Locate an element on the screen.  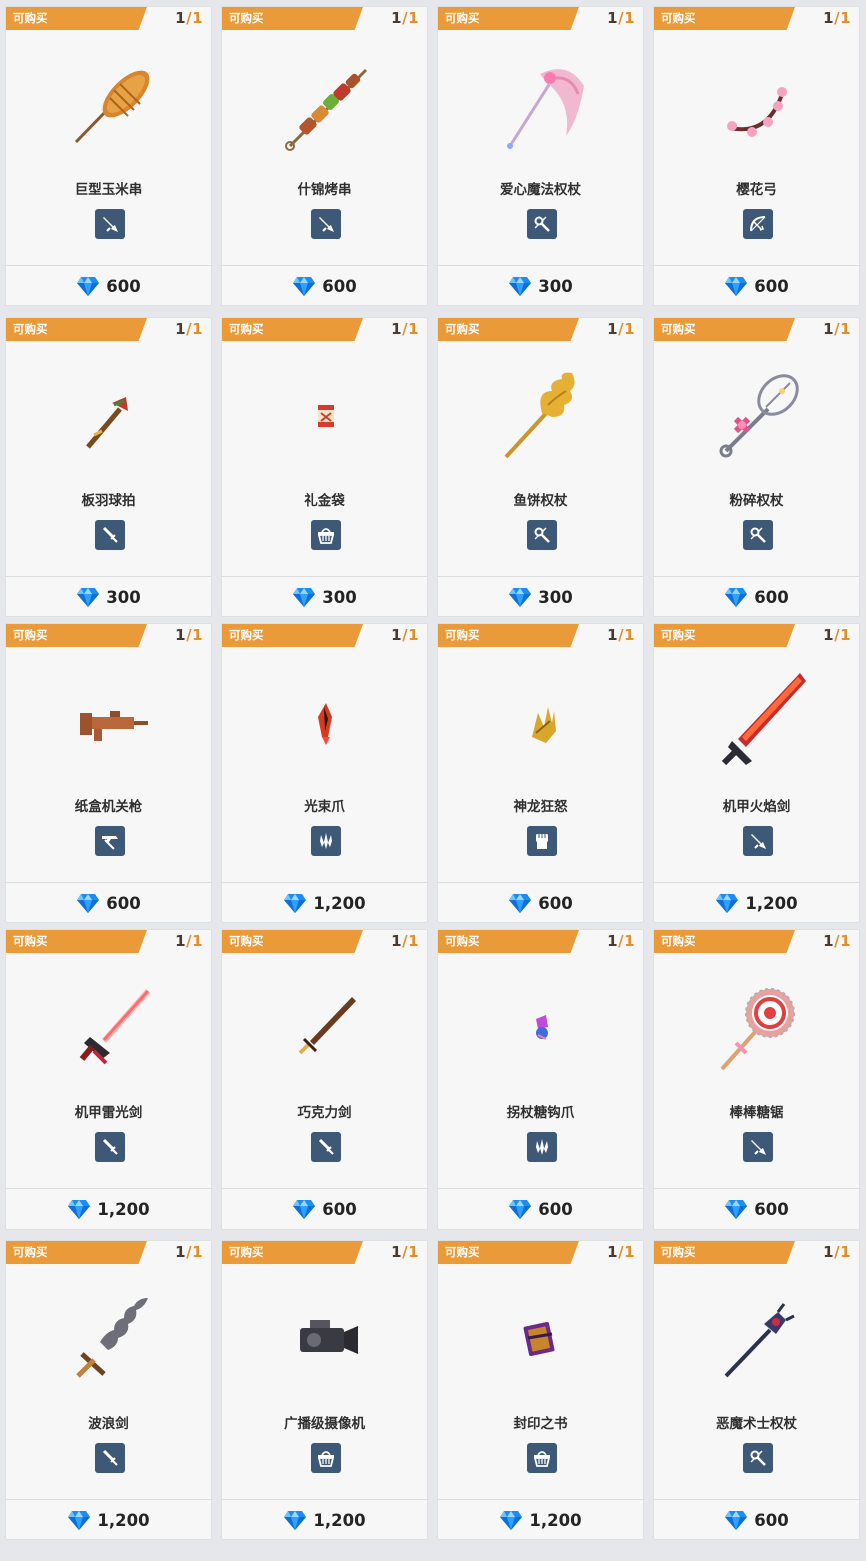
item-name: 拐杖糖钩爪 is located at coordinates (540, 1113).